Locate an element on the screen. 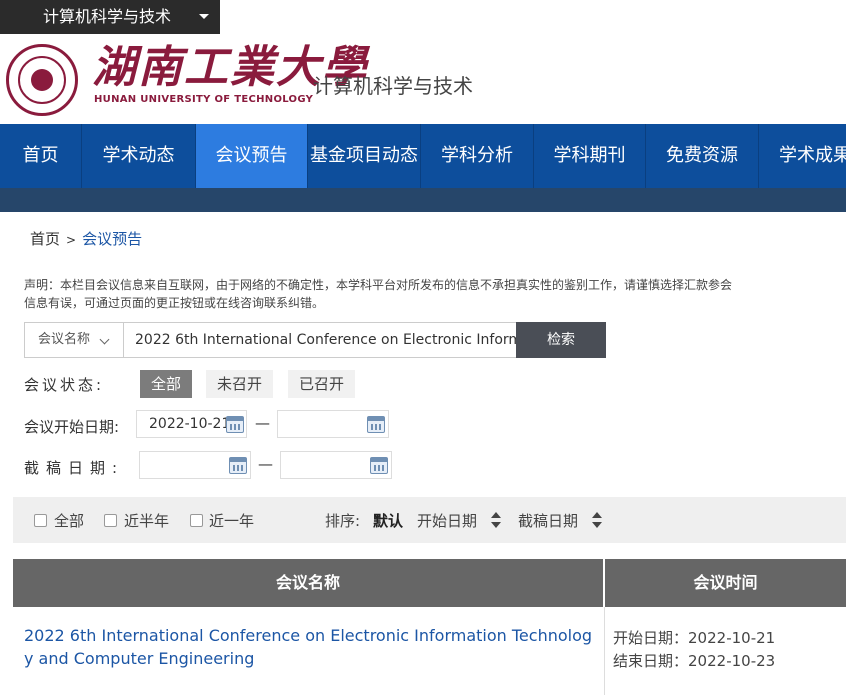 The image size is (846, 695). breadcrumb-current: 会议预告 is located at coordinates (112, 239).